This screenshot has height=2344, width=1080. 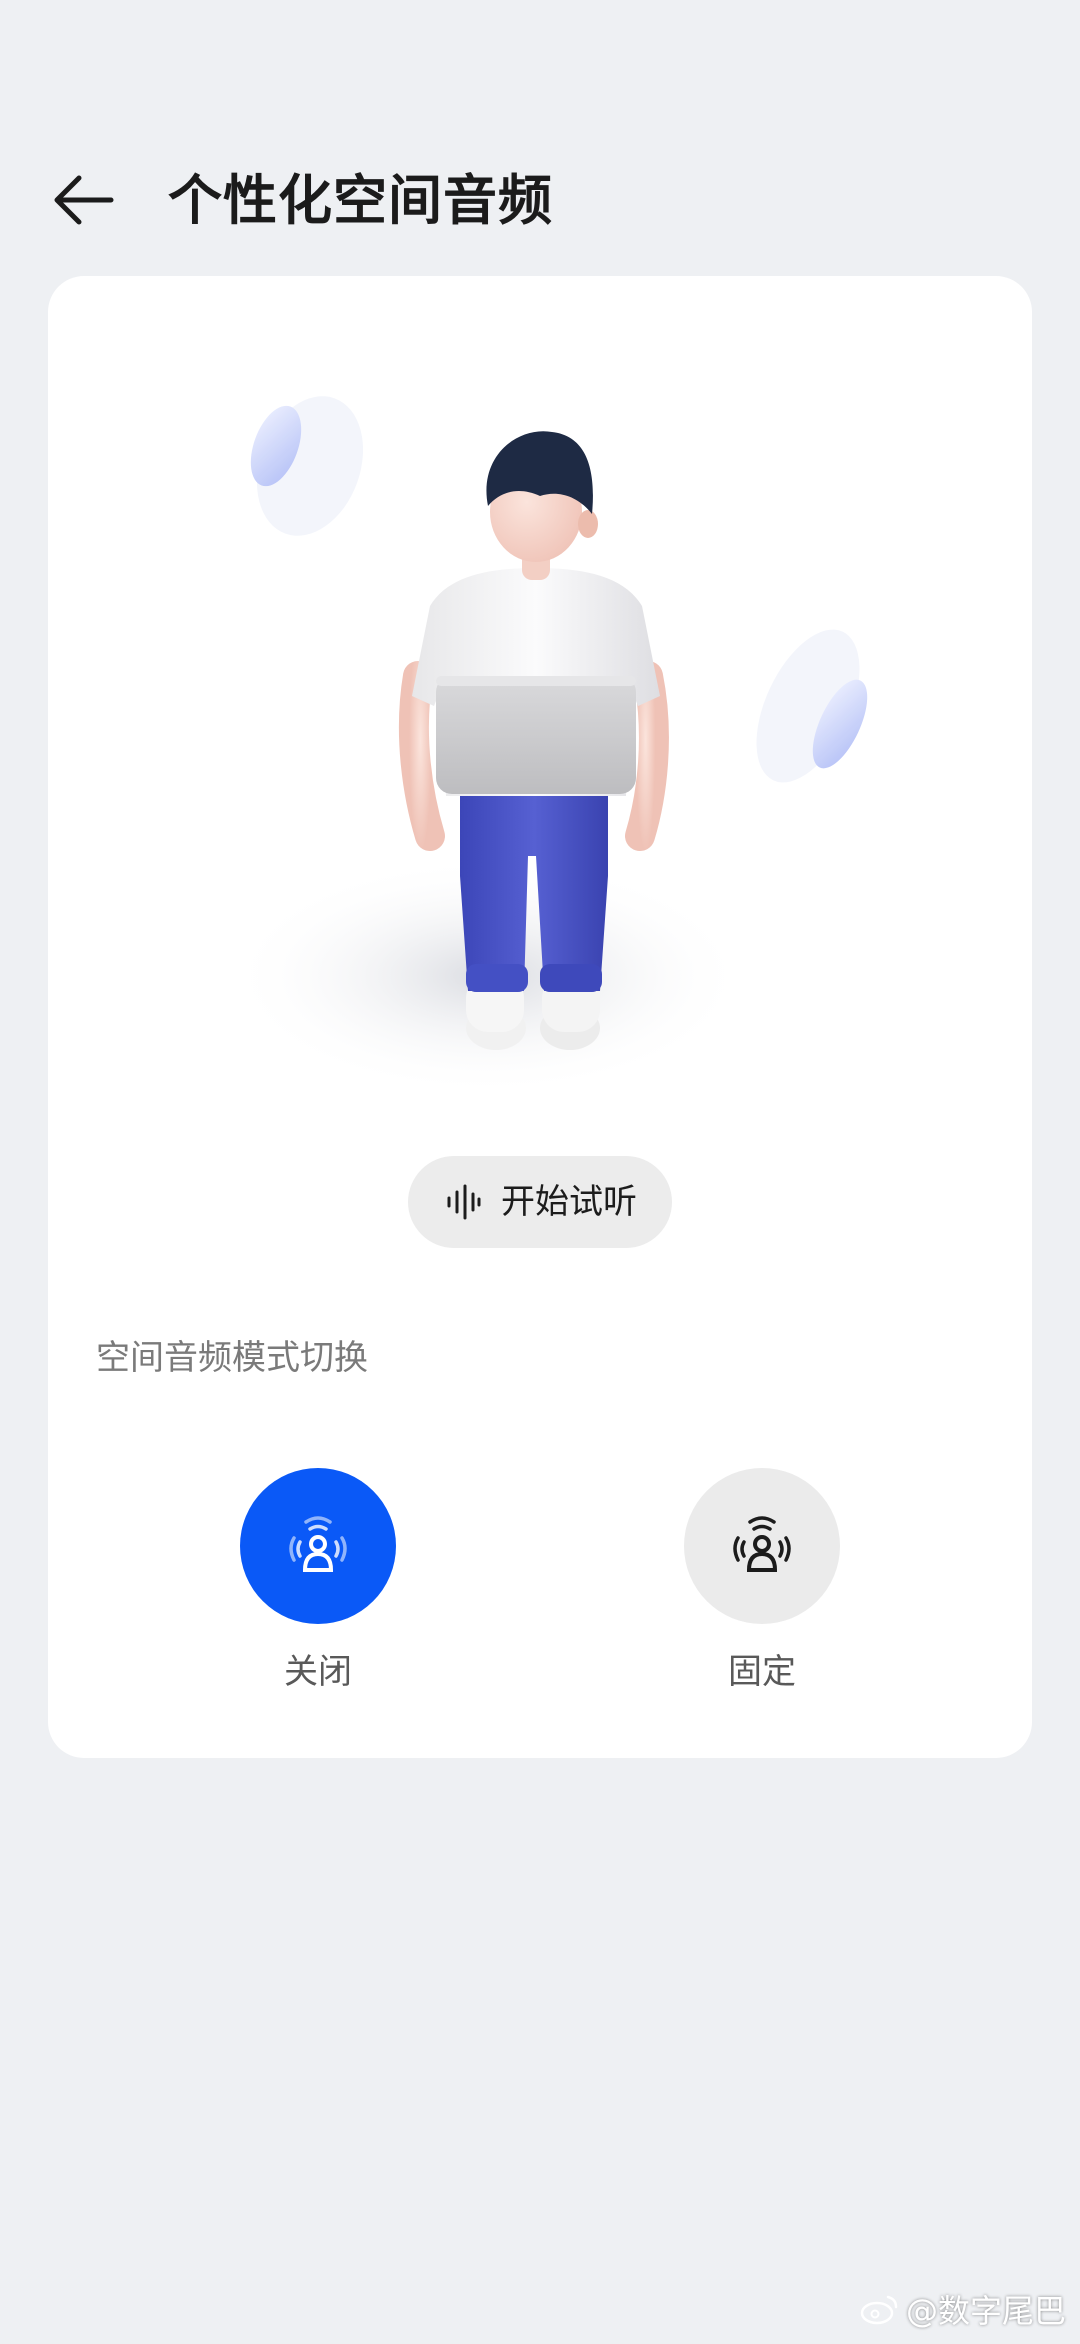 I want to click on start-listening-button: 开始试听, so click(x=540, y=1202).